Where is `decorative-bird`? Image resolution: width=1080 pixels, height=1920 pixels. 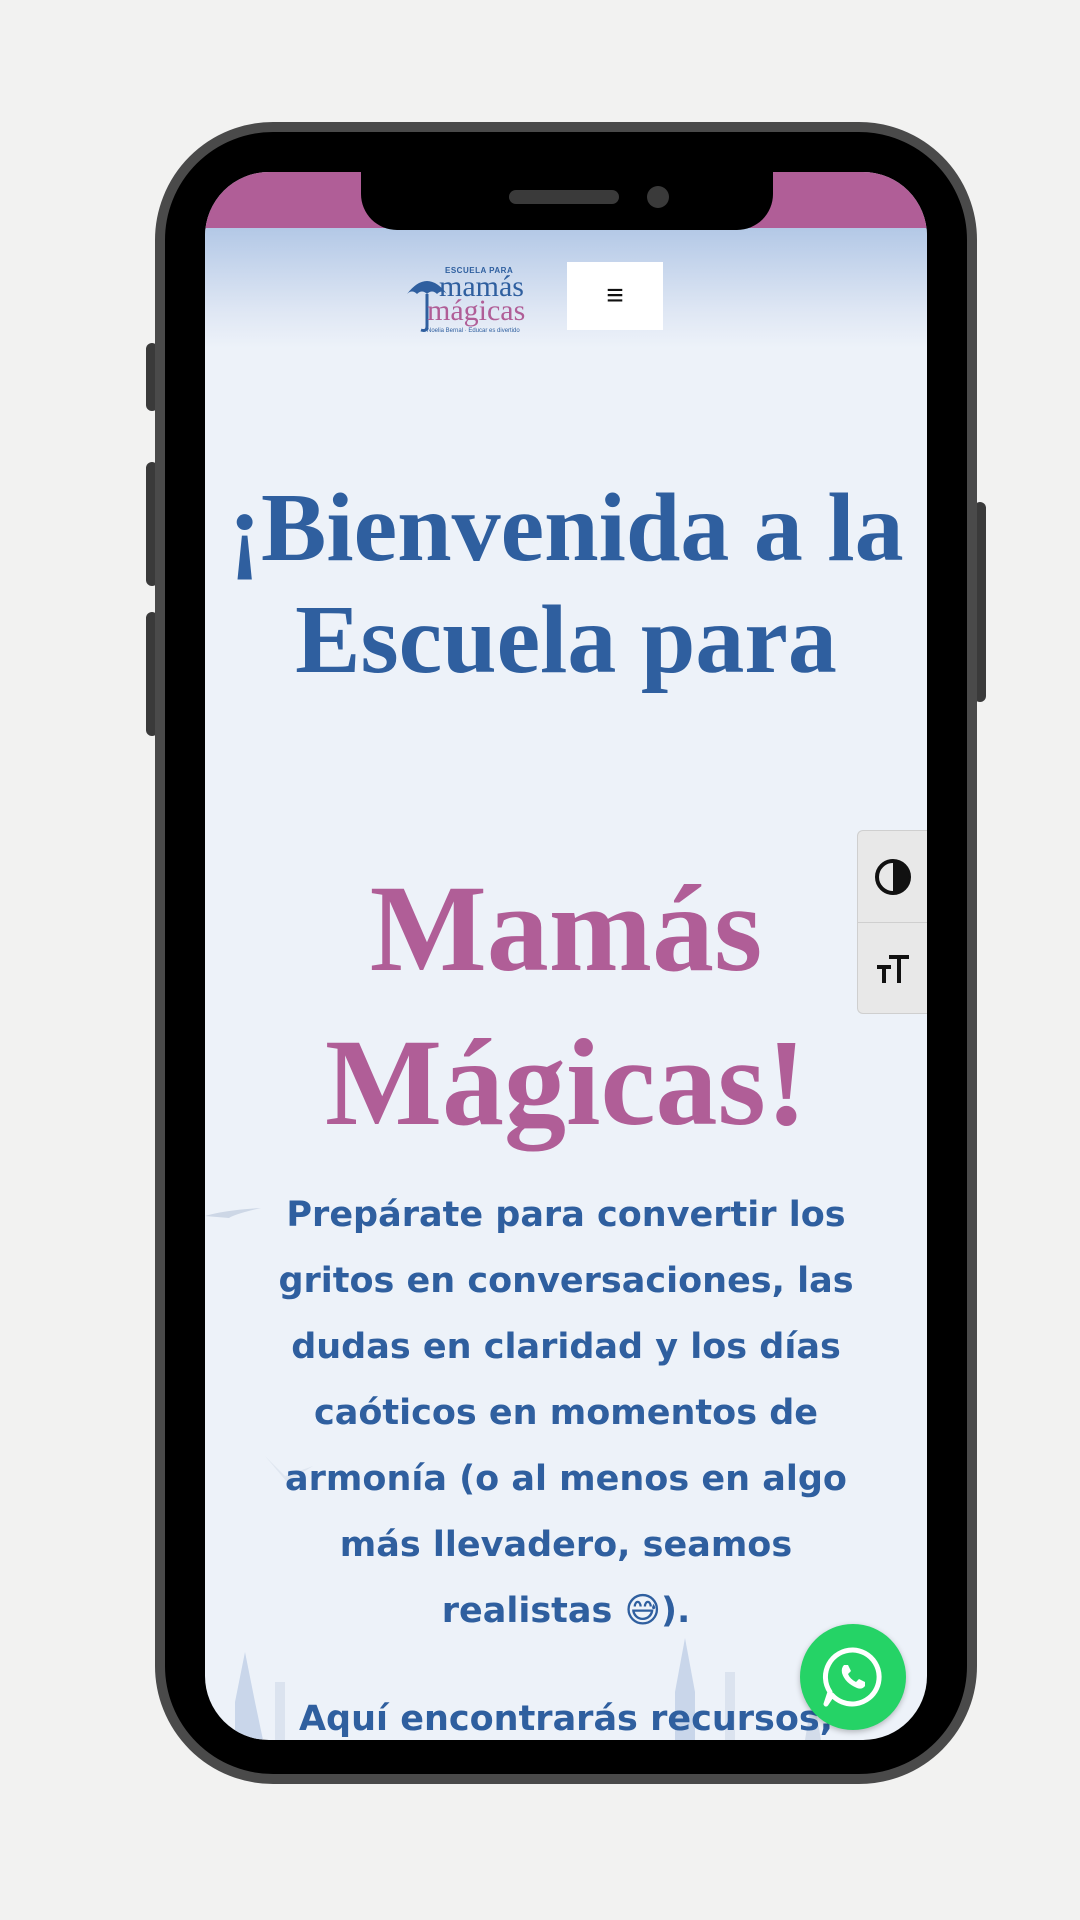
decorative-bird is located at coordinates (233, 1213).